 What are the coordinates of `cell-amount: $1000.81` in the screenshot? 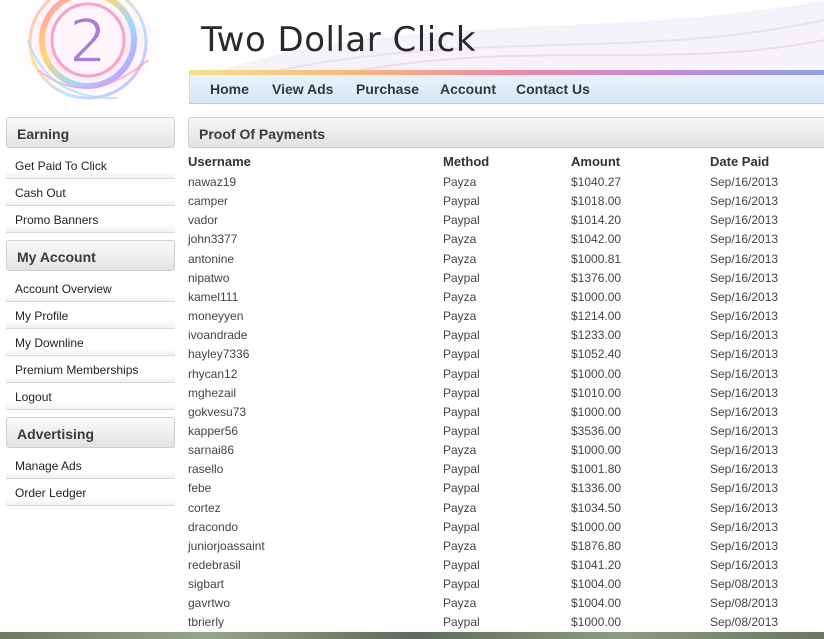 It's located at (596, 259).